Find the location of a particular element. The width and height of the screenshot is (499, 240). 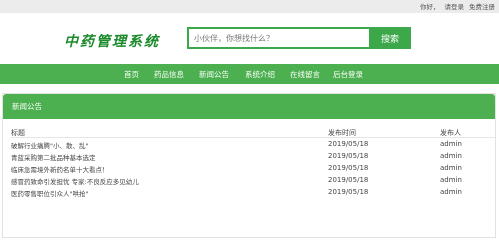

header-divider is located at coordinates (253, 137).